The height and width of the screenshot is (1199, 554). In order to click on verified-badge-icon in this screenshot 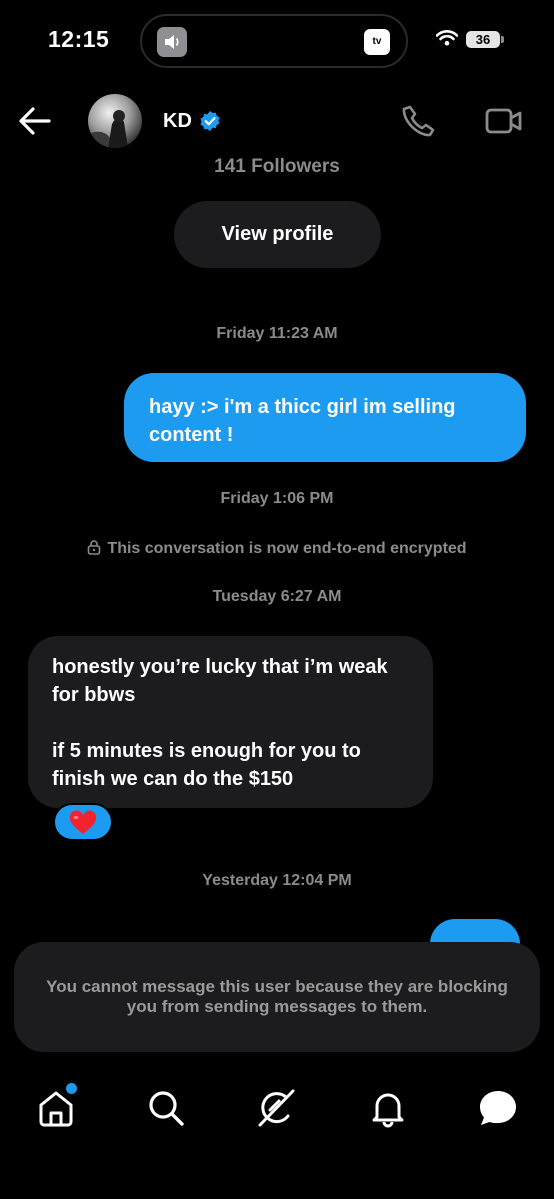, I will do `click(210, 121)`.